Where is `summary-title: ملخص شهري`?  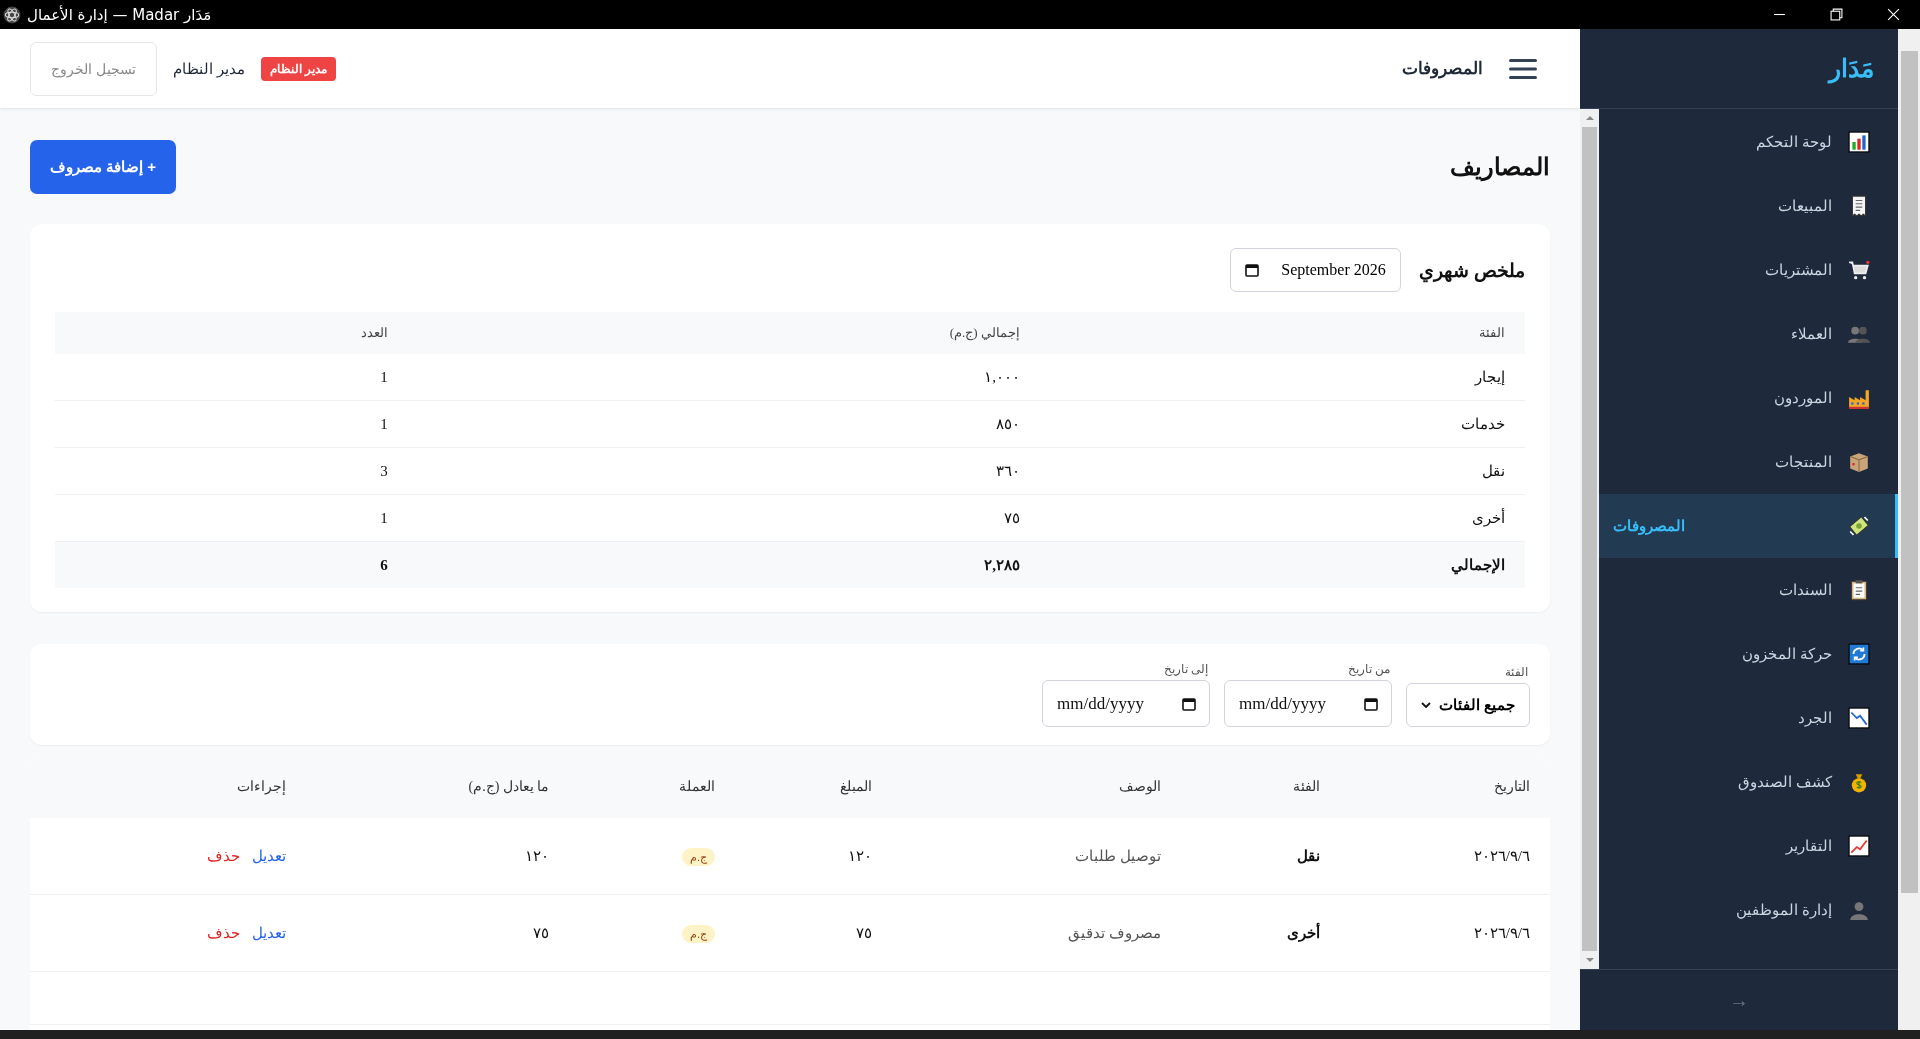 summary-title: ملخص شهري is located at coordinates (1471, 270).